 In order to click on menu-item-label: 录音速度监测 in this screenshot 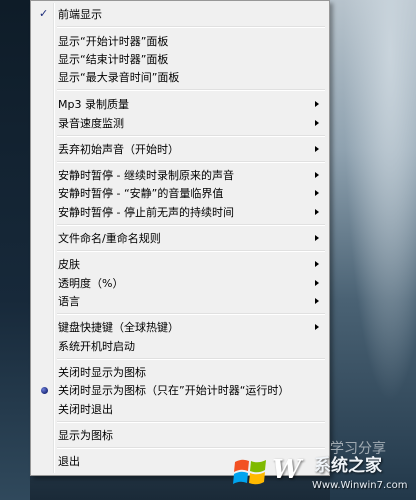, I will do `click(91, 123)`.